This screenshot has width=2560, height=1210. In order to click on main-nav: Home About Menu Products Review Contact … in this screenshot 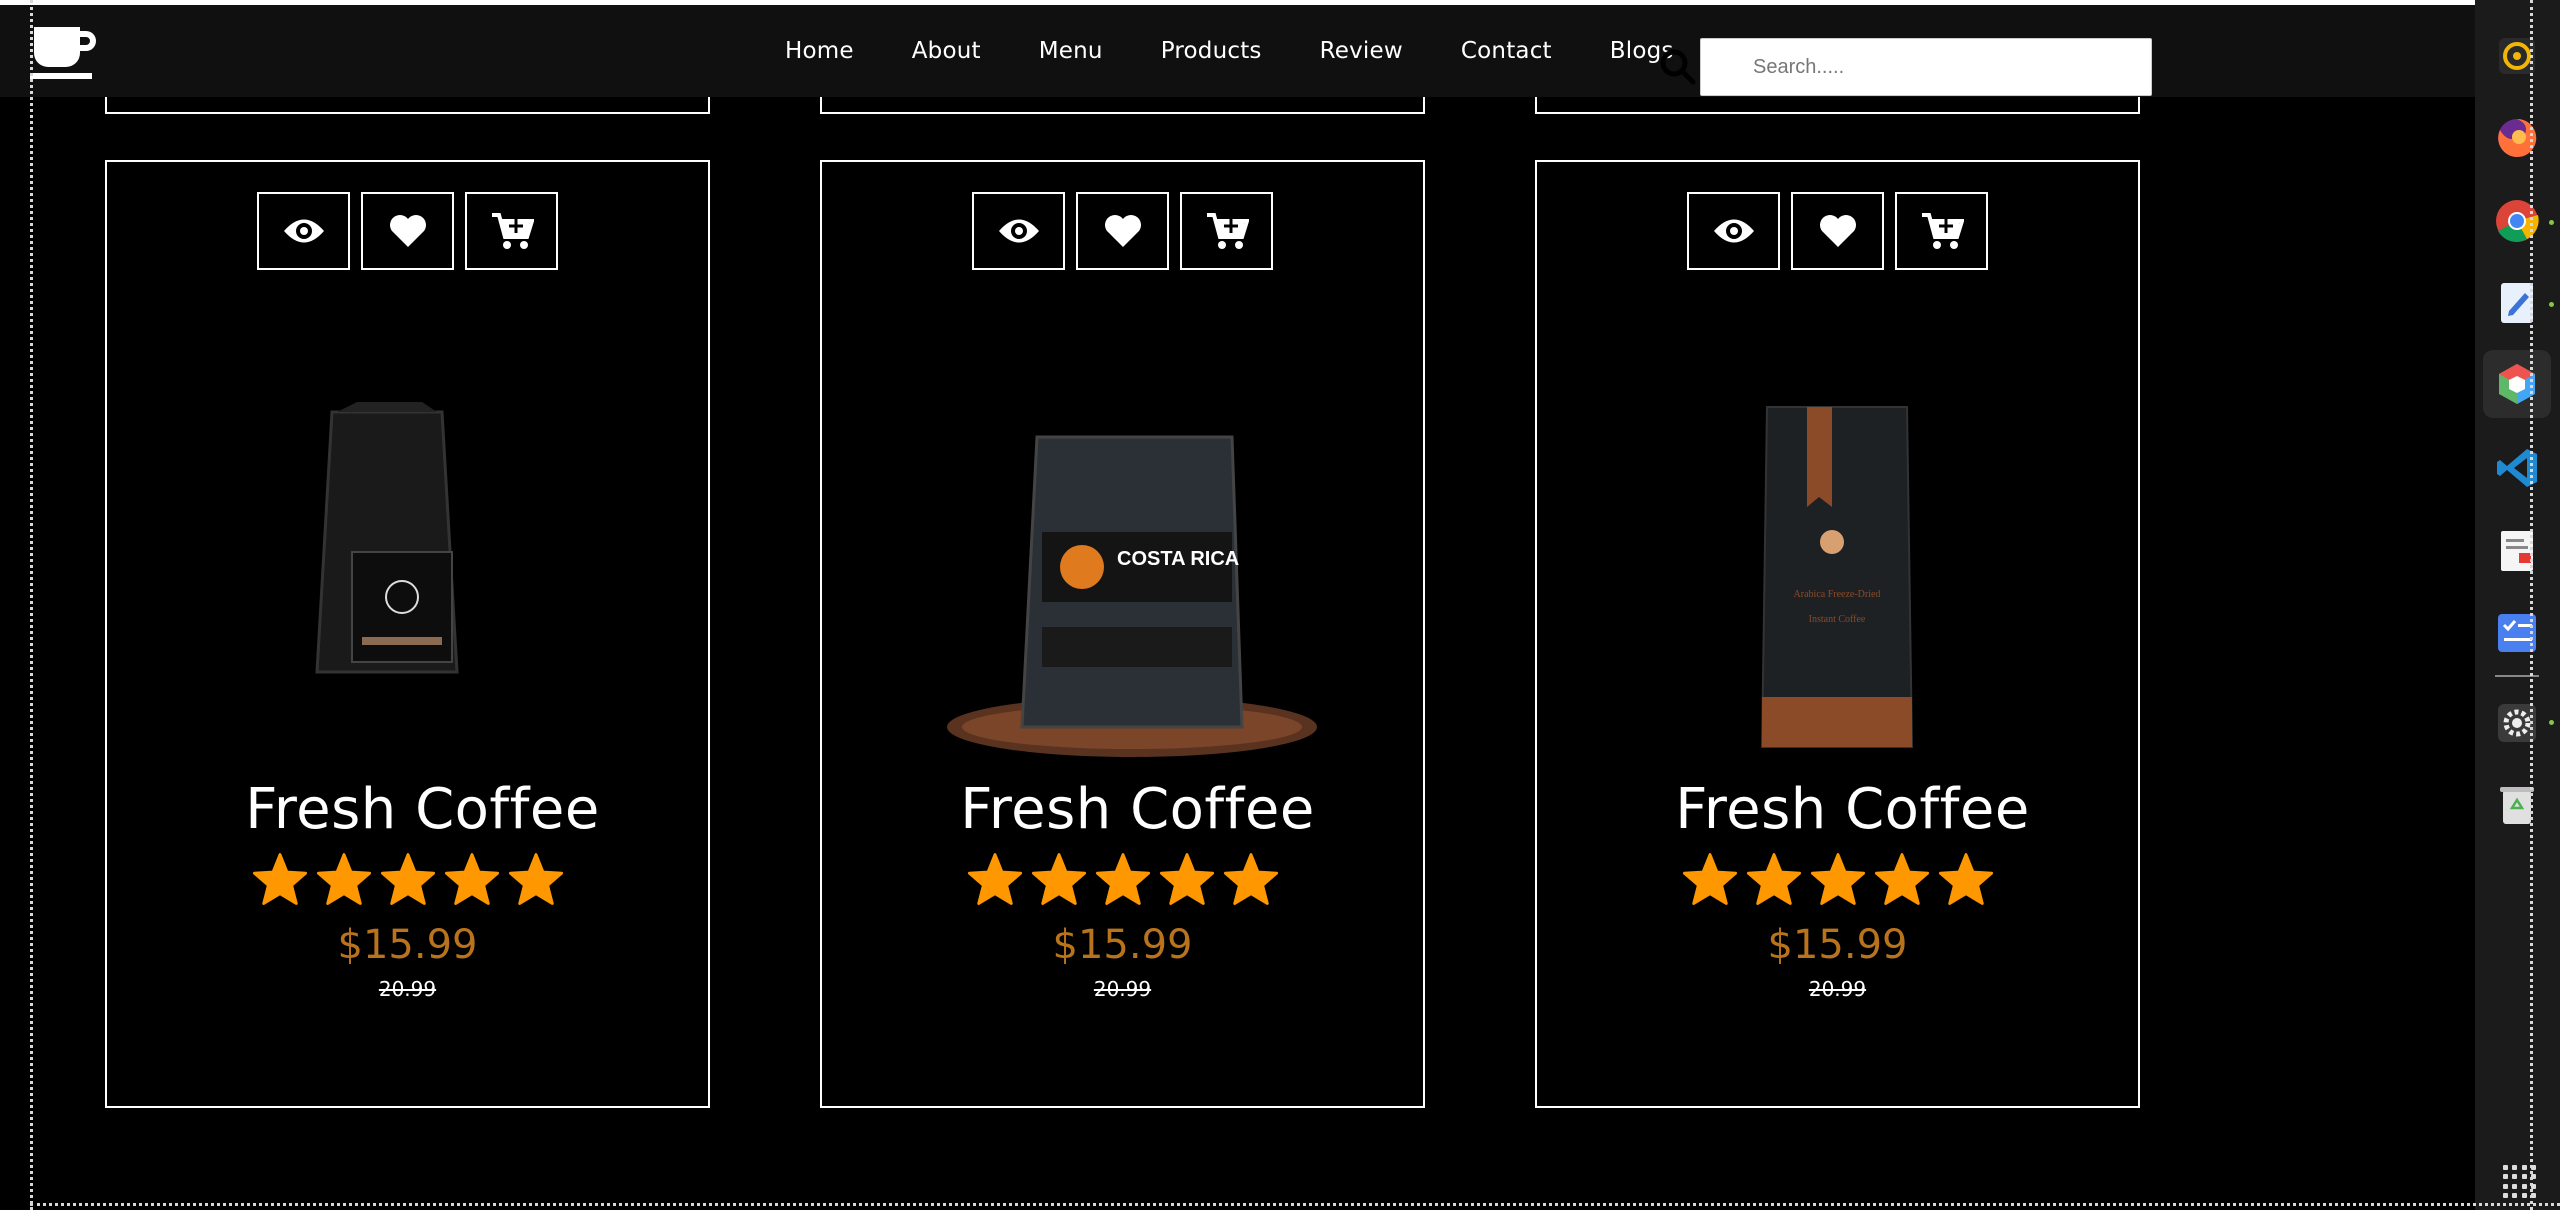, I will do `click(1229, 51)`.